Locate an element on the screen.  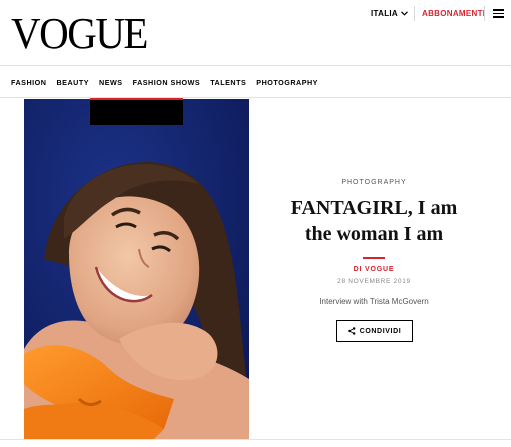
nav-item-fashion: FASHION is located at coordinates (28, 82).